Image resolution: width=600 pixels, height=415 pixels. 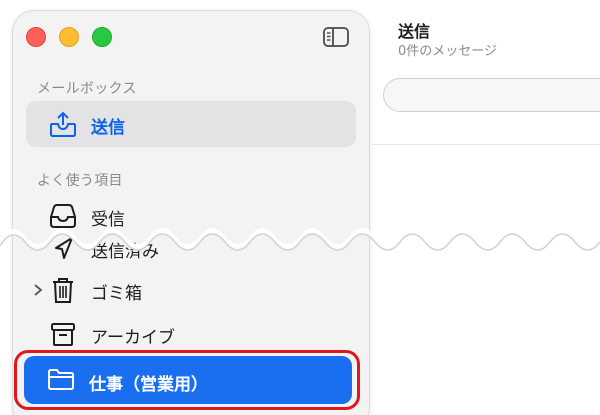 What do you see at coordinates (300, 242) in the screenshot?
I see `torn-edge-divider` at bounding box center [300, 242].